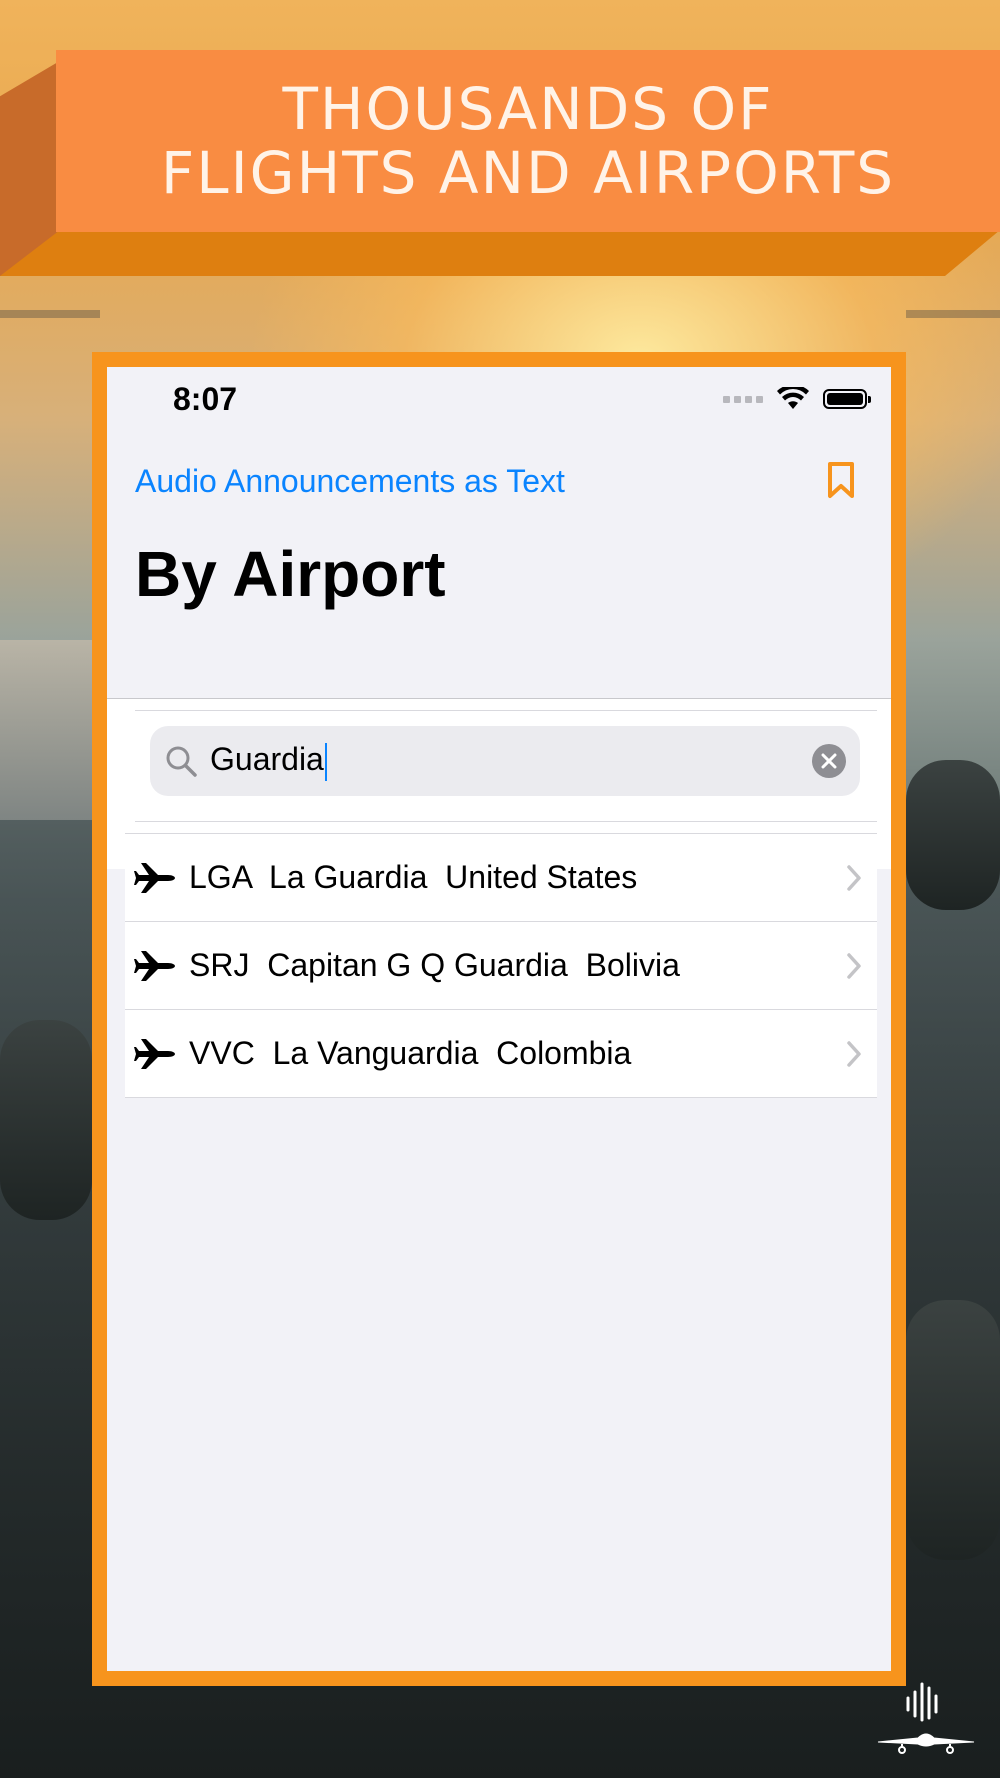 The width and height of the screenshot is (1000, 1778). What do you see at coordinates (926, 1718) in the screenshot?
I see `app-logo-icon` at bounding box center [926, 1718].